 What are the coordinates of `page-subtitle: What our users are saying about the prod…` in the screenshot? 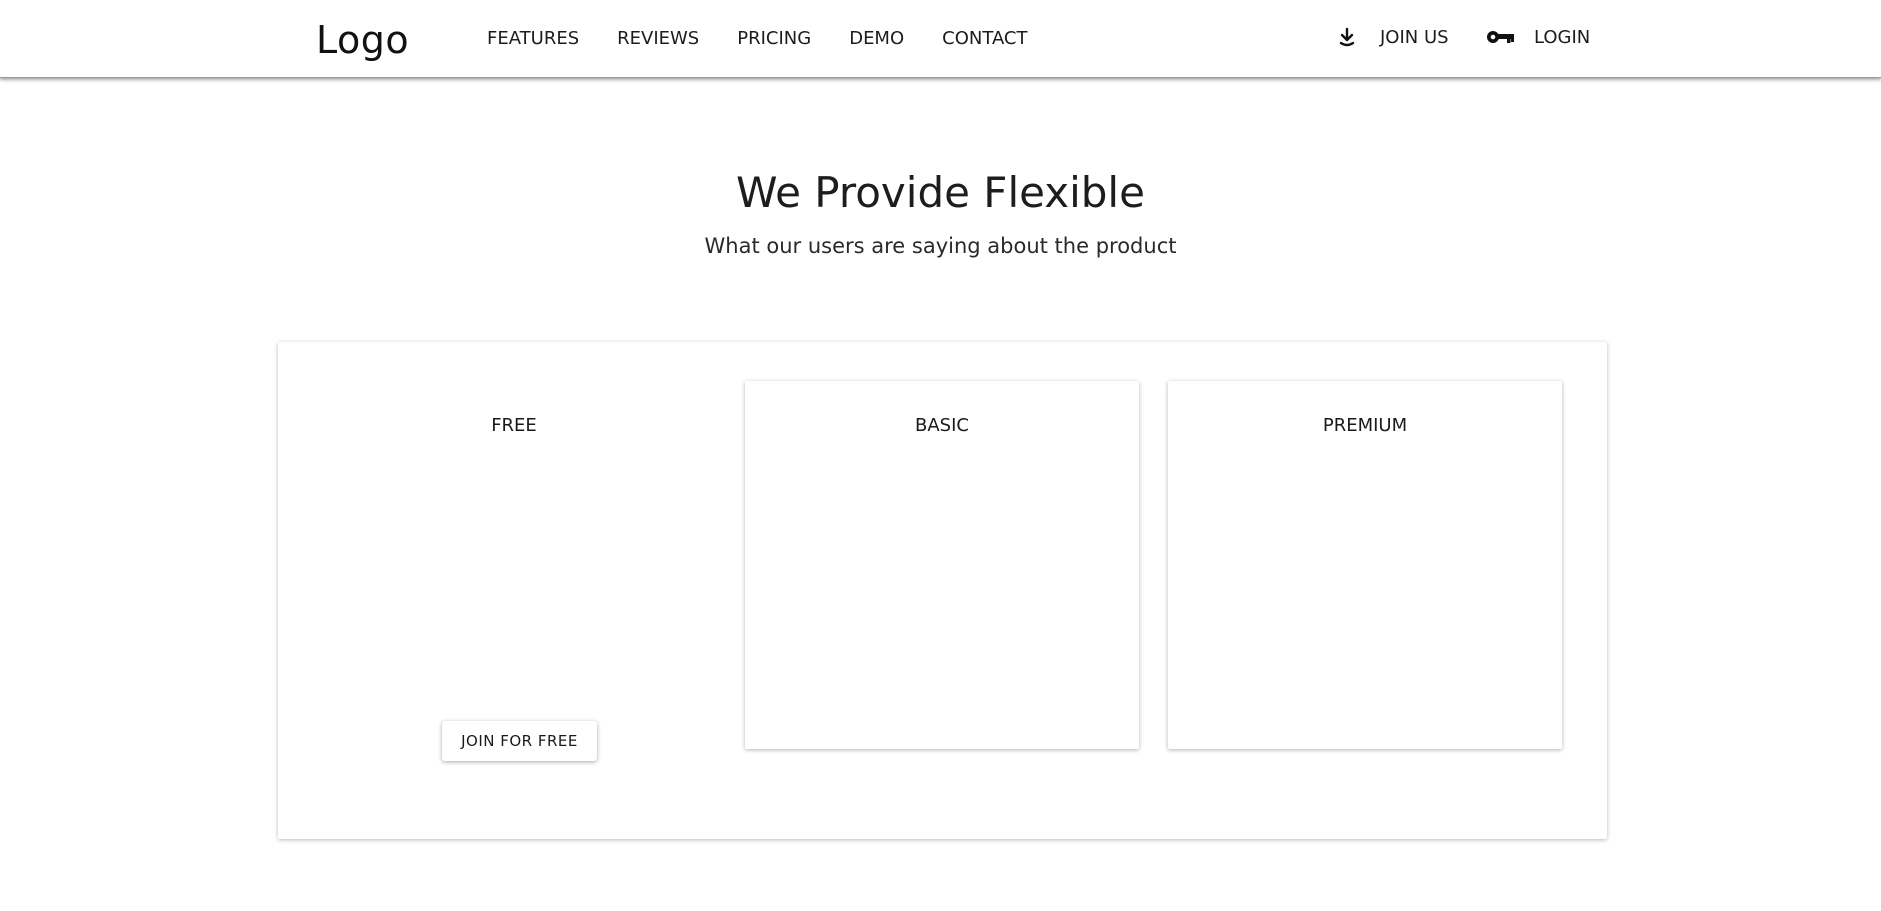 It's located at (940, 246).